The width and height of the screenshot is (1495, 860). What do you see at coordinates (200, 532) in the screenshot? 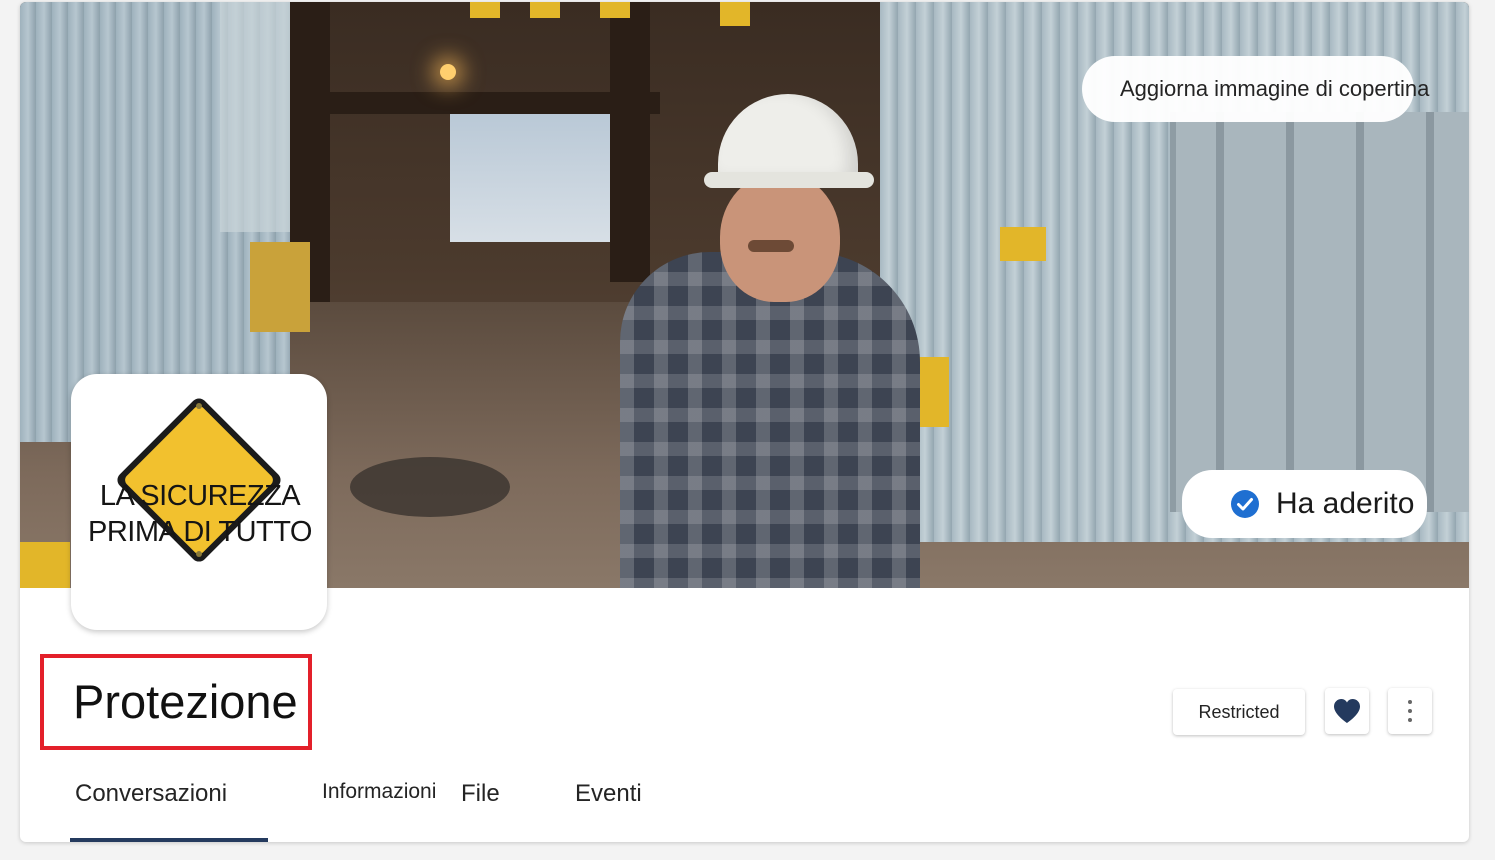
I see `logo-text-line2: PRIMA DI TUTTO` at bounding box center [200, 532].